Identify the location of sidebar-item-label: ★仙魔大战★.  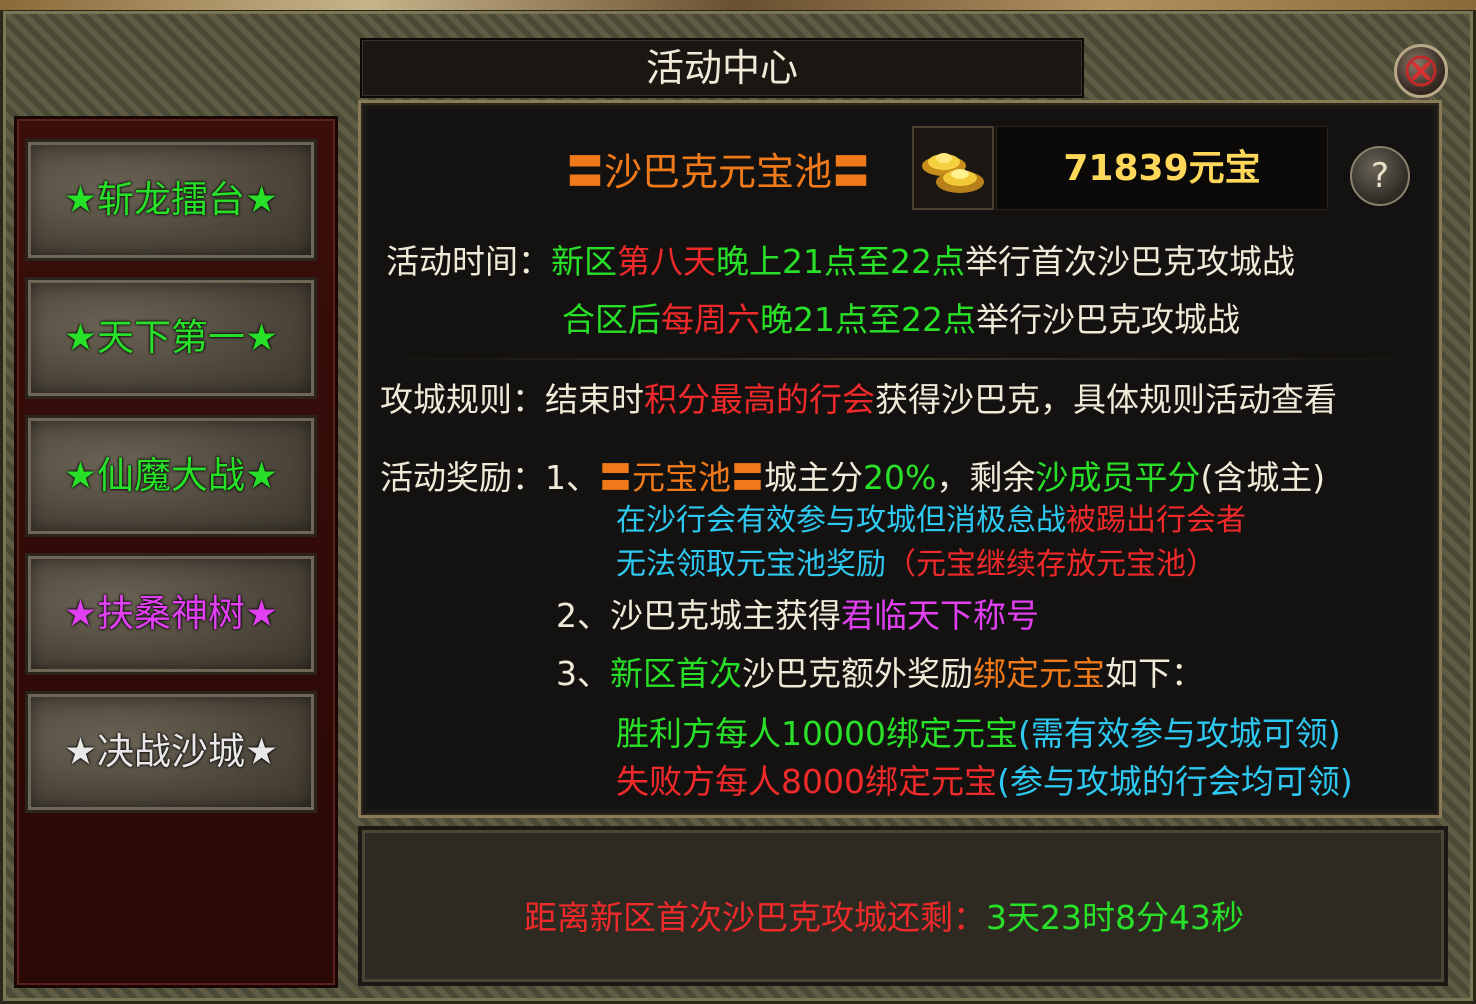
(171, 475).